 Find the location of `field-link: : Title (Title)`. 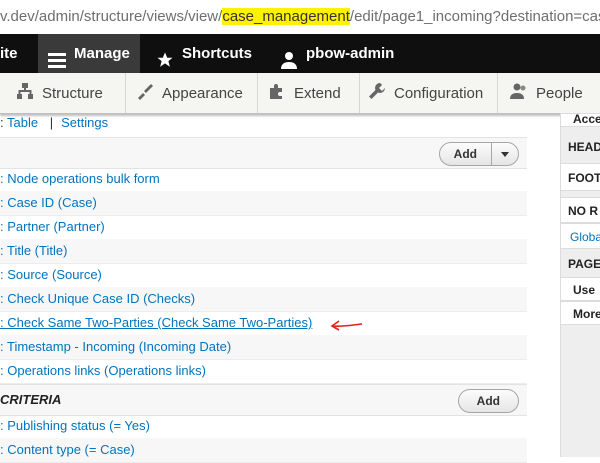

field-link: : Title (Title) is located at coordinates (33, 250).